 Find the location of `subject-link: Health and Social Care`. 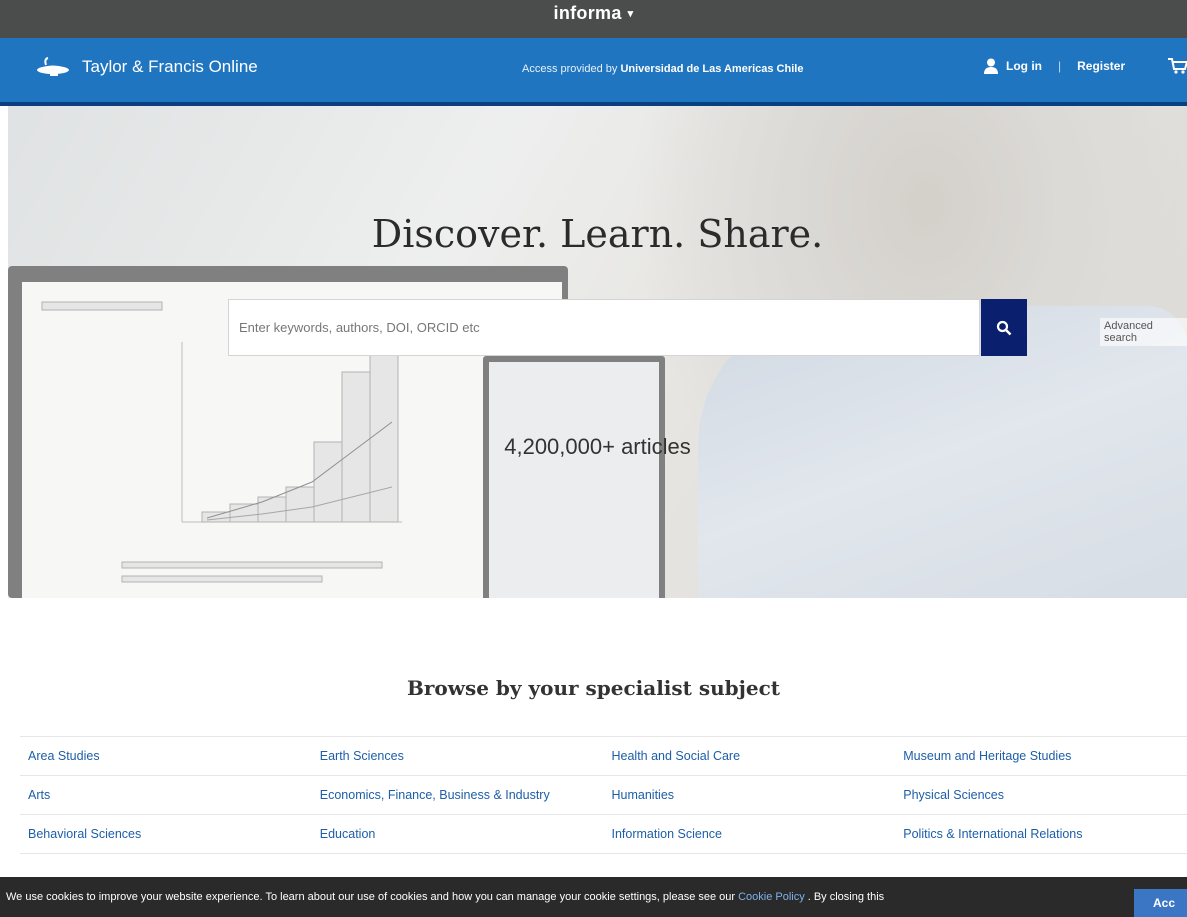

subject-link: Health and Social Care is located at coordinates (750, 756).